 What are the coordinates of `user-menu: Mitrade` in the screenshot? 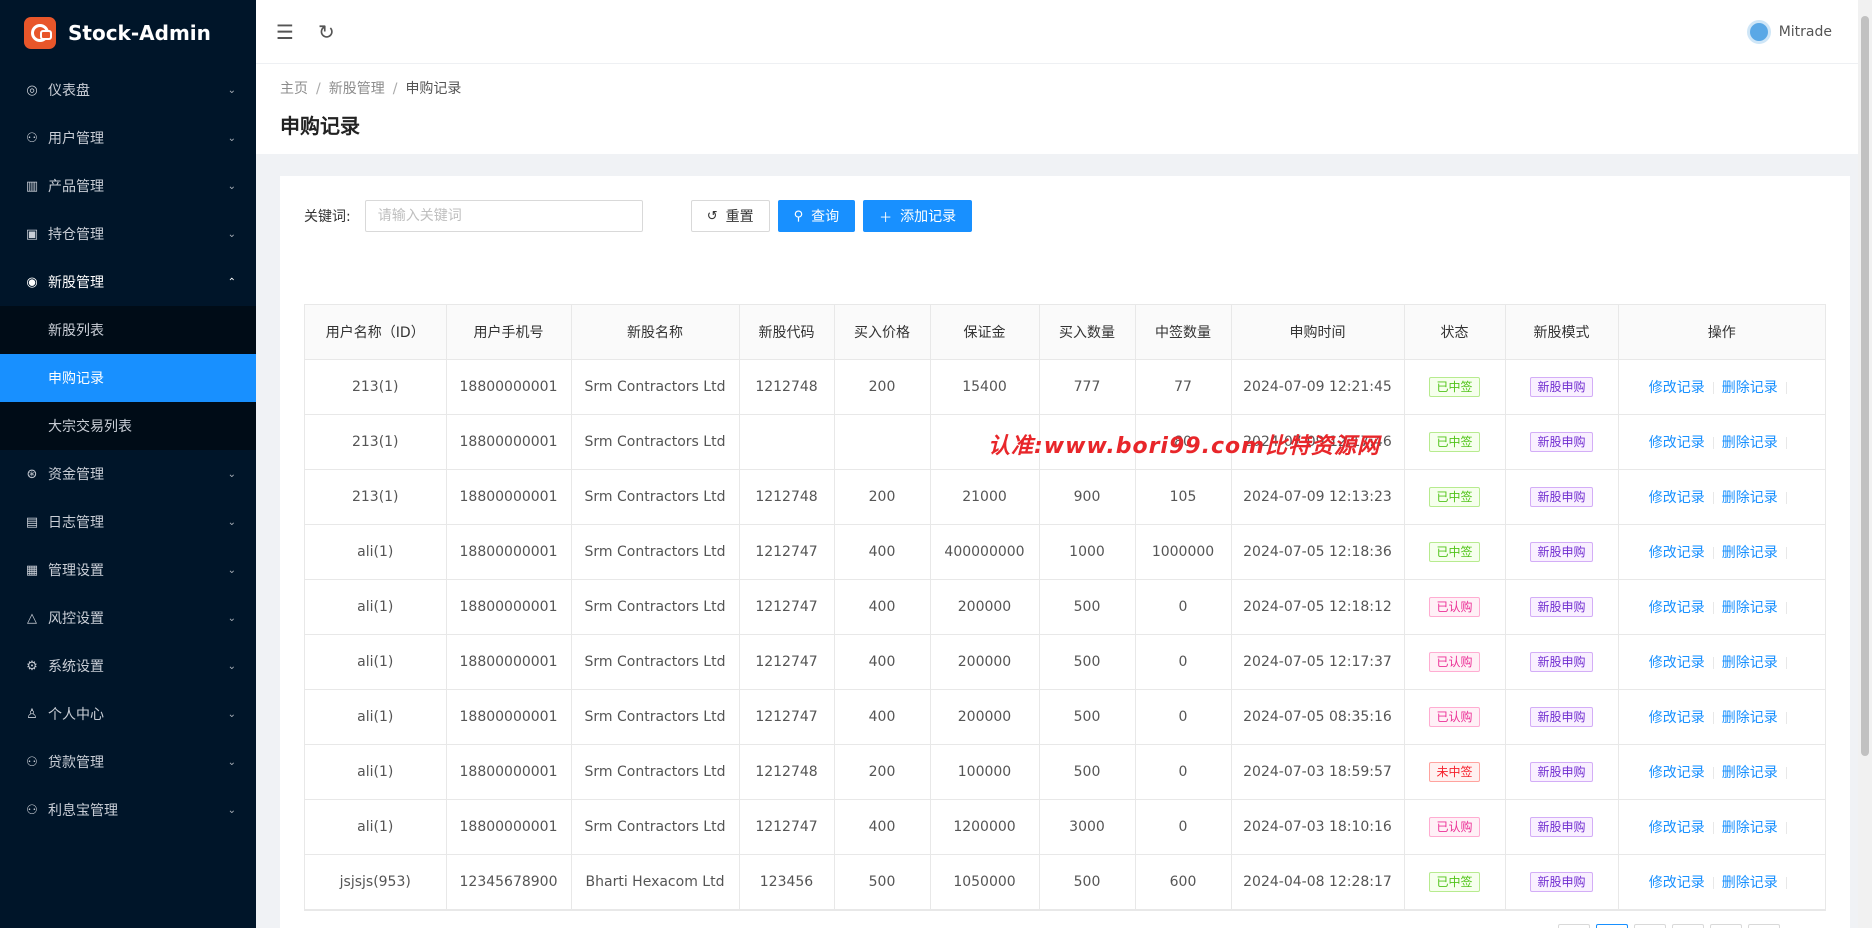 It's located at (1789, 31).